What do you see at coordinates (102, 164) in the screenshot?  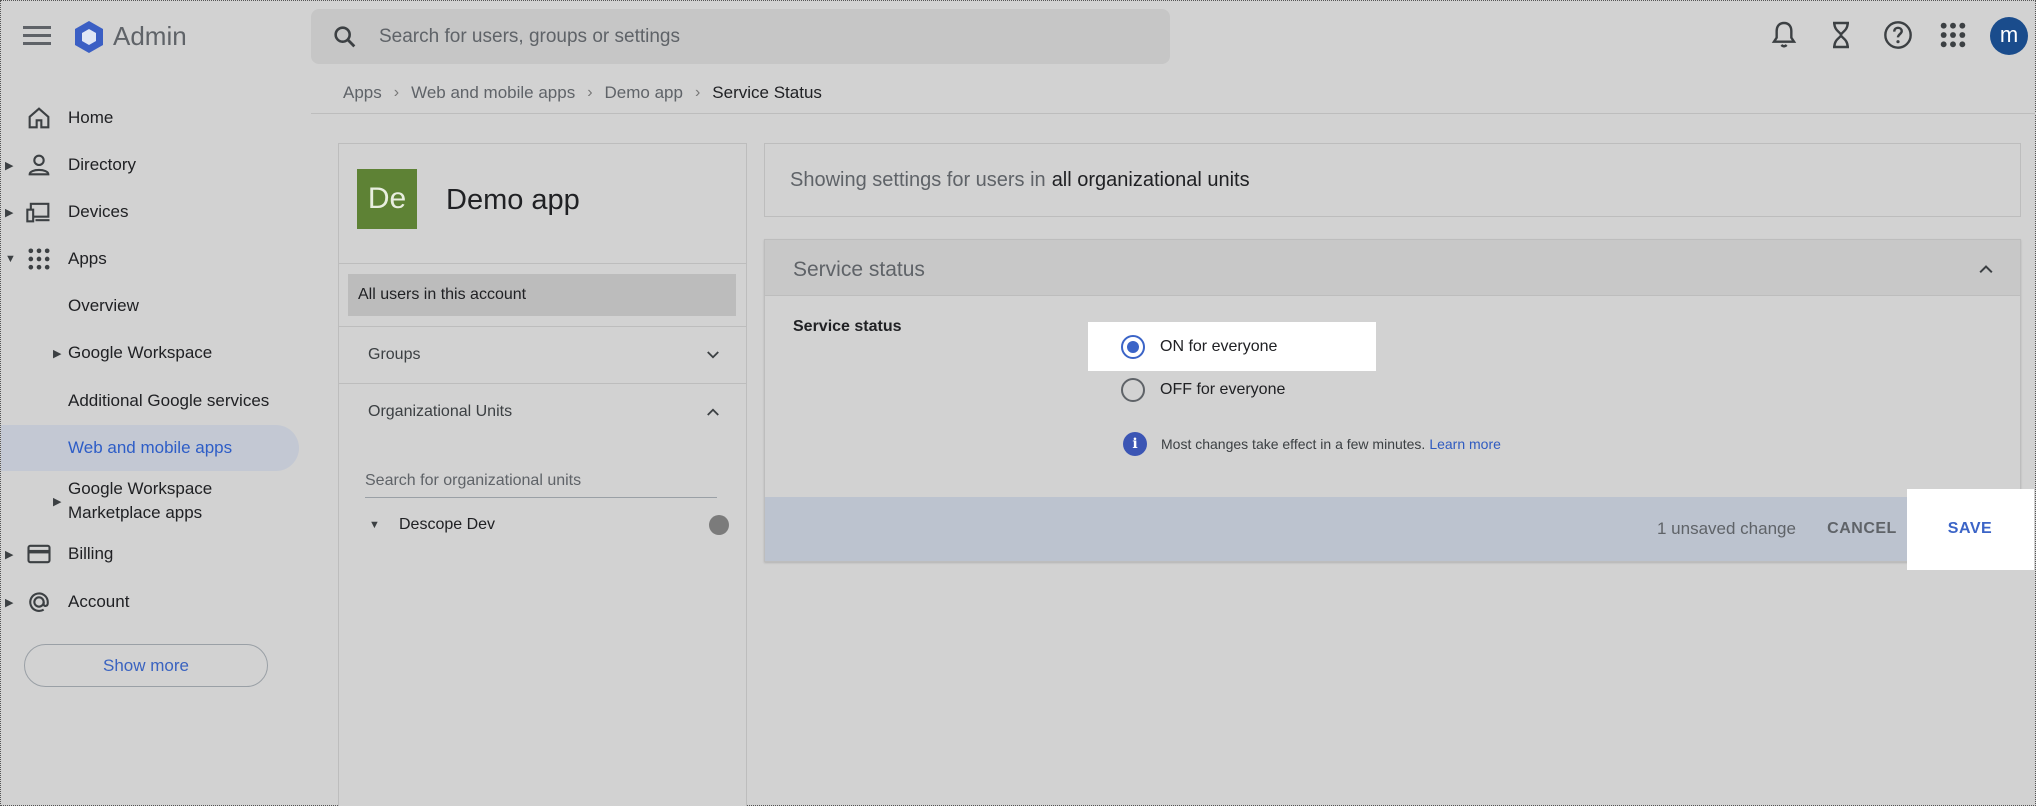 I see `sidebar-item-label: Directory` at bounding box center [102, 164].